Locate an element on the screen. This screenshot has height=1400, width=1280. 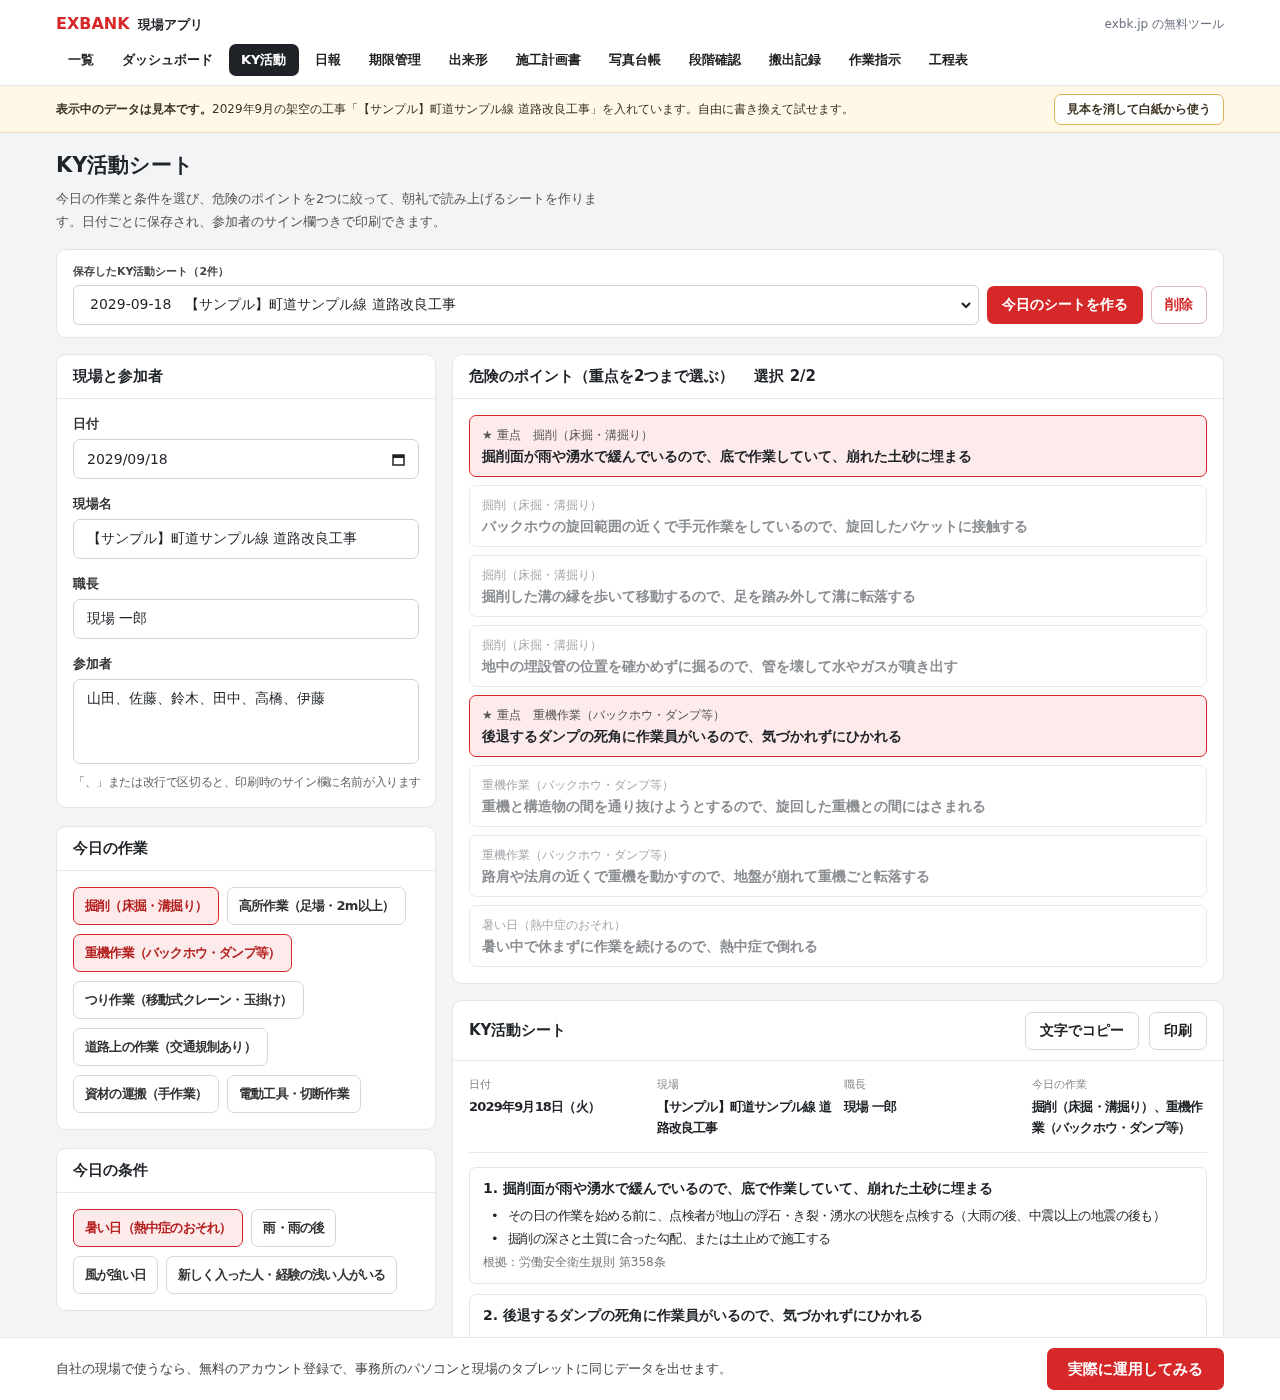
nav-tab: ダッシュボード is located at coordinates (167, 60).